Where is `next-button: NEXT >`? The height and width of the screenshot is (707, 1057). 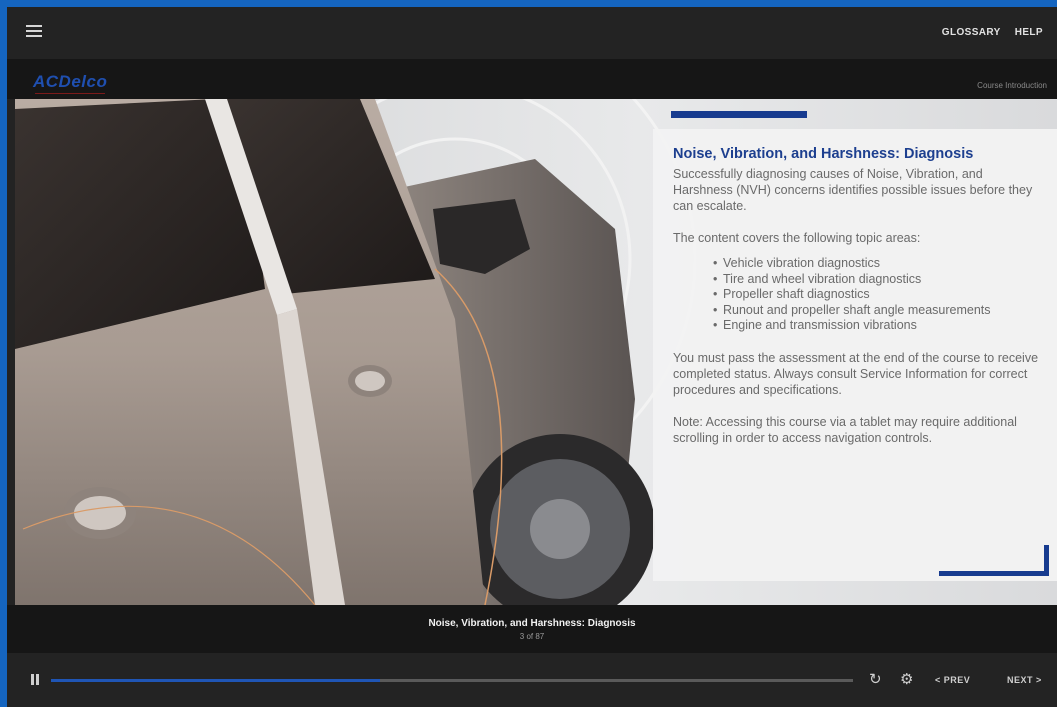
next-button: NEXT > is located at coordinates (1024, 680).